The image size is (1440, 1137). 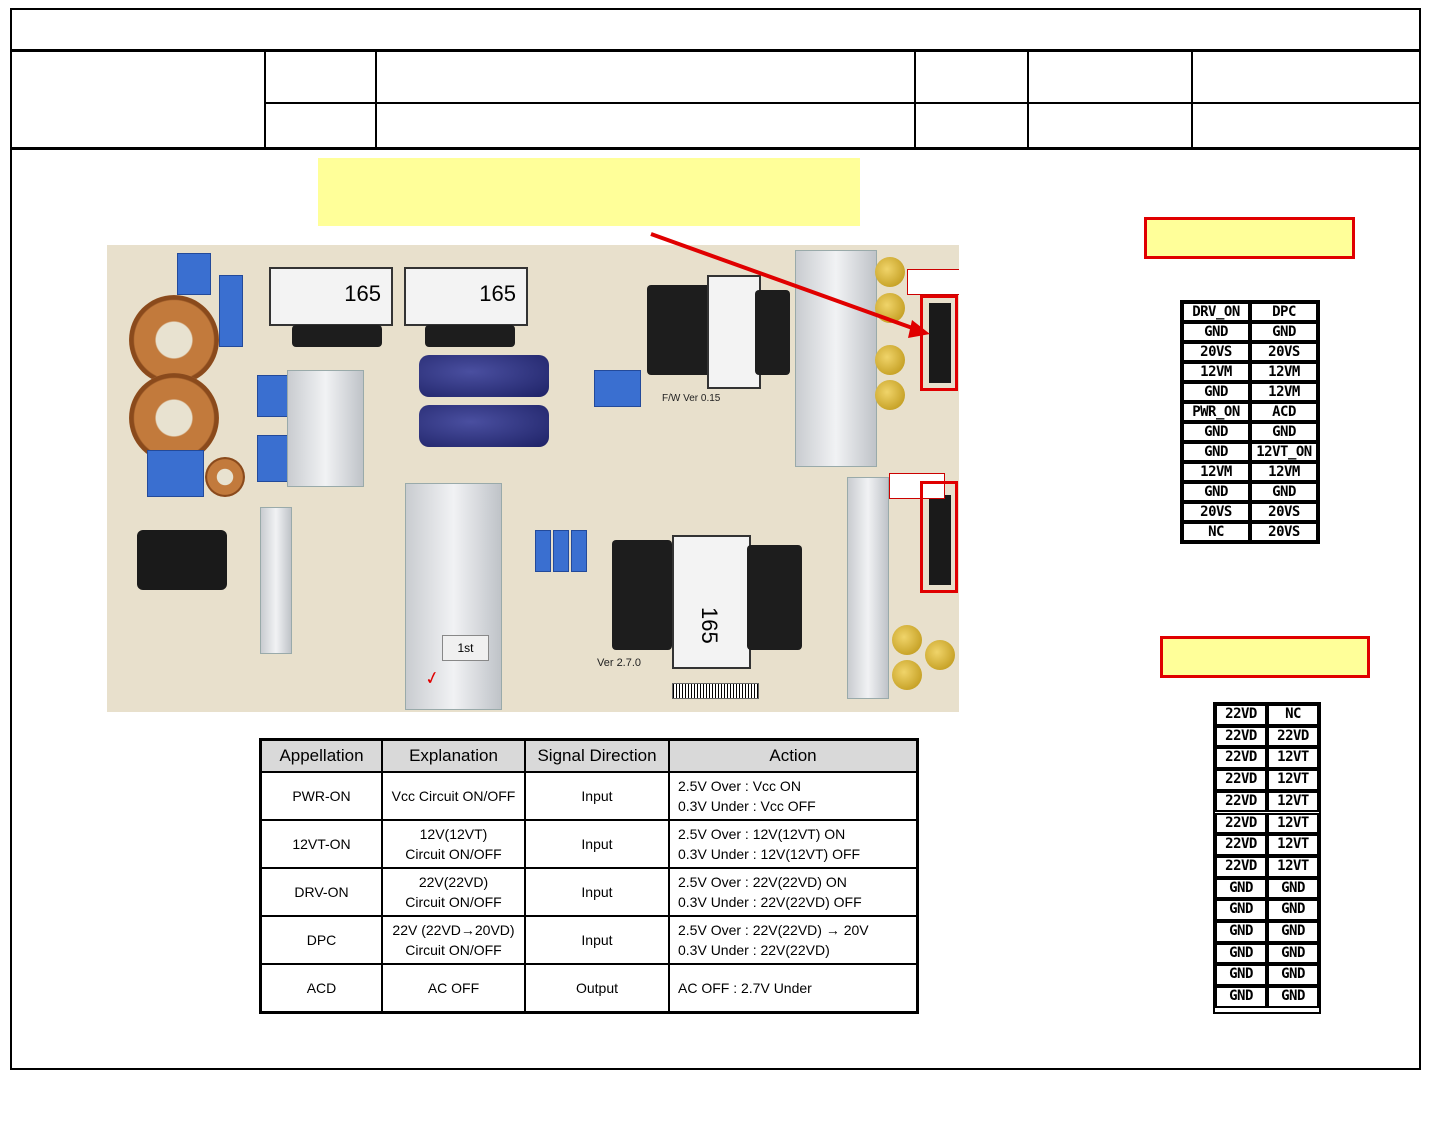 I want to click on col-header-direction: Signal Direction, so click(x=597, y=755).